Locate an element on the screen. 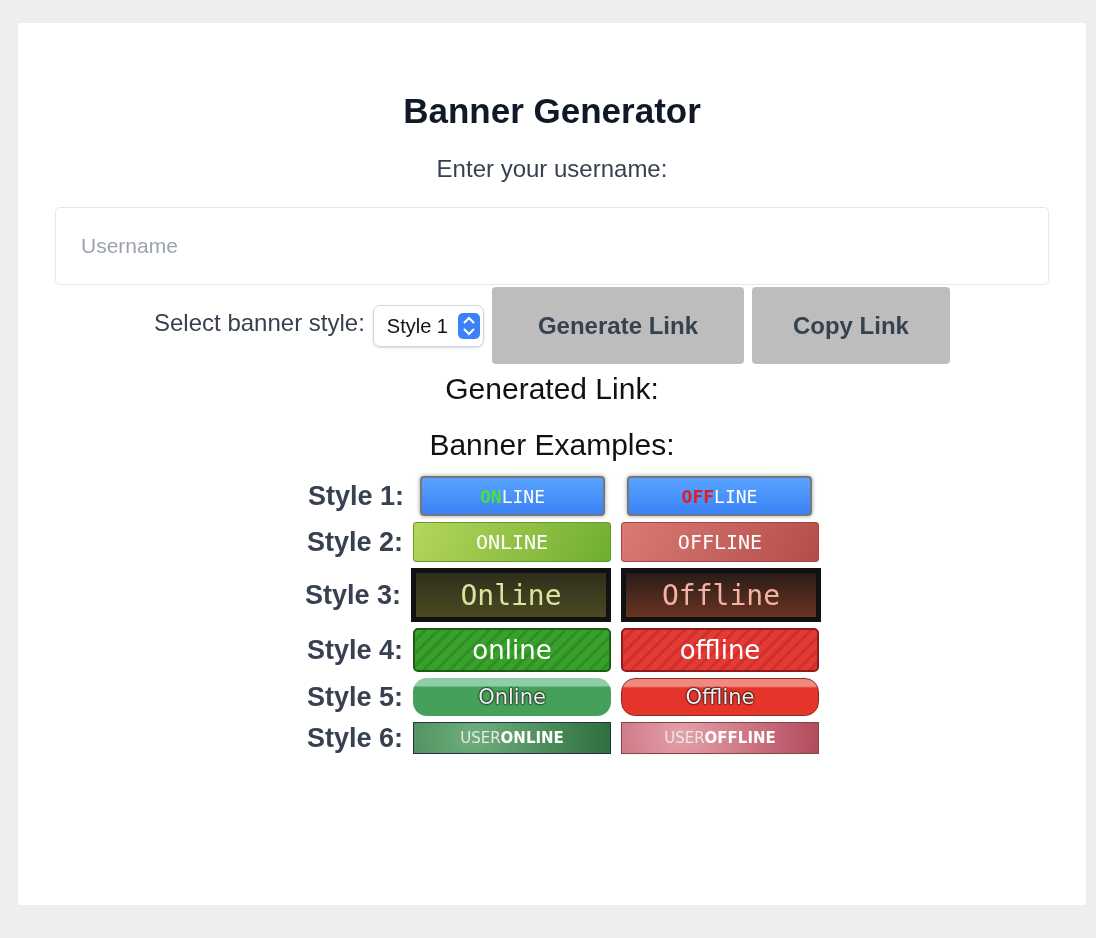 This screenshot has height=938, width=1096. offline-banner: USEROFFLINE is located at coordinates (720, 738).